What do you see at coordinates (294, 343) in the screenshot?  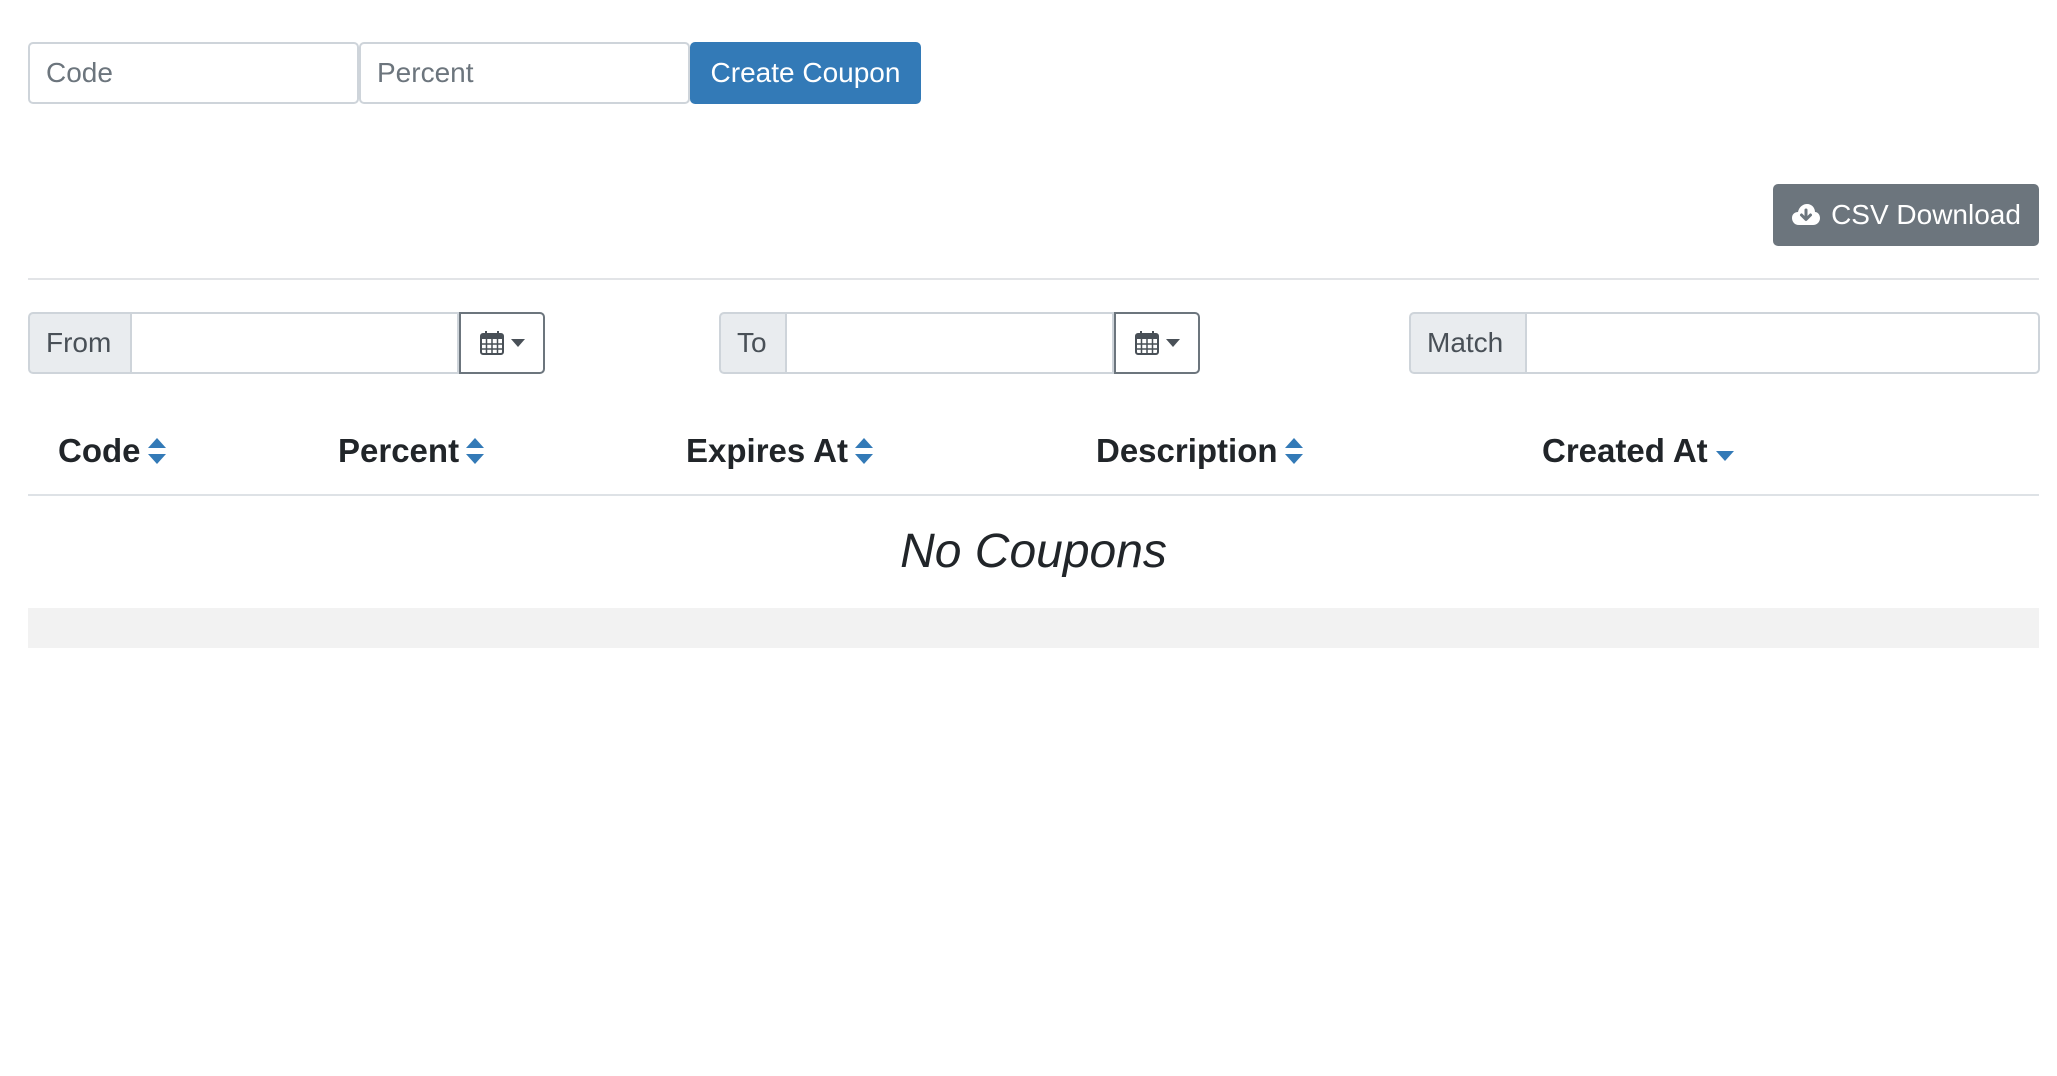 I see `from-date-input` at bounding box center [294, 343].